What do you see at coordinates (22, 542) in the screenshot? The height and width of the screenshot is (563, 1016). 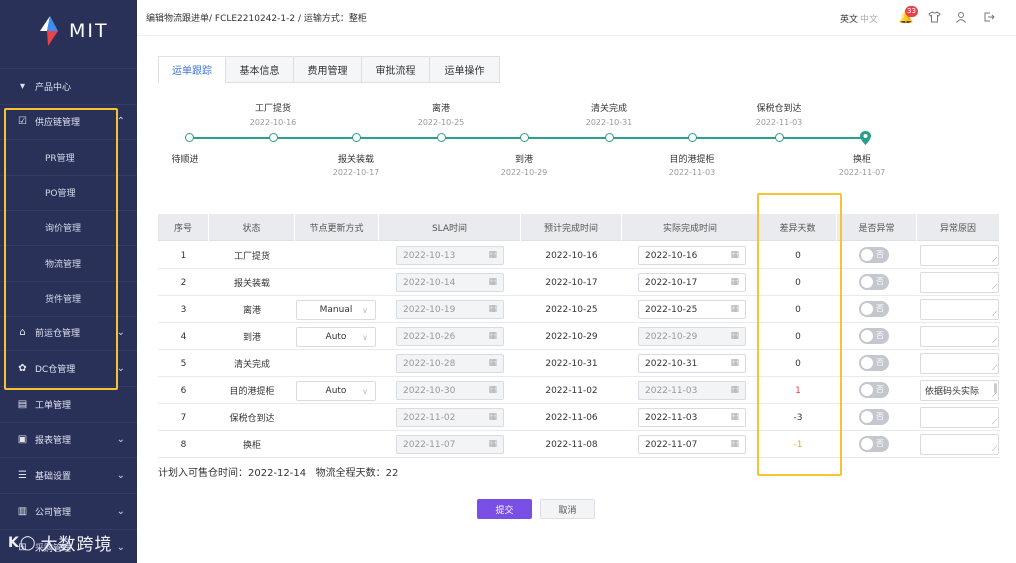 I see `watermark-logo-icon: K◯` at bounding box center [22, 542].